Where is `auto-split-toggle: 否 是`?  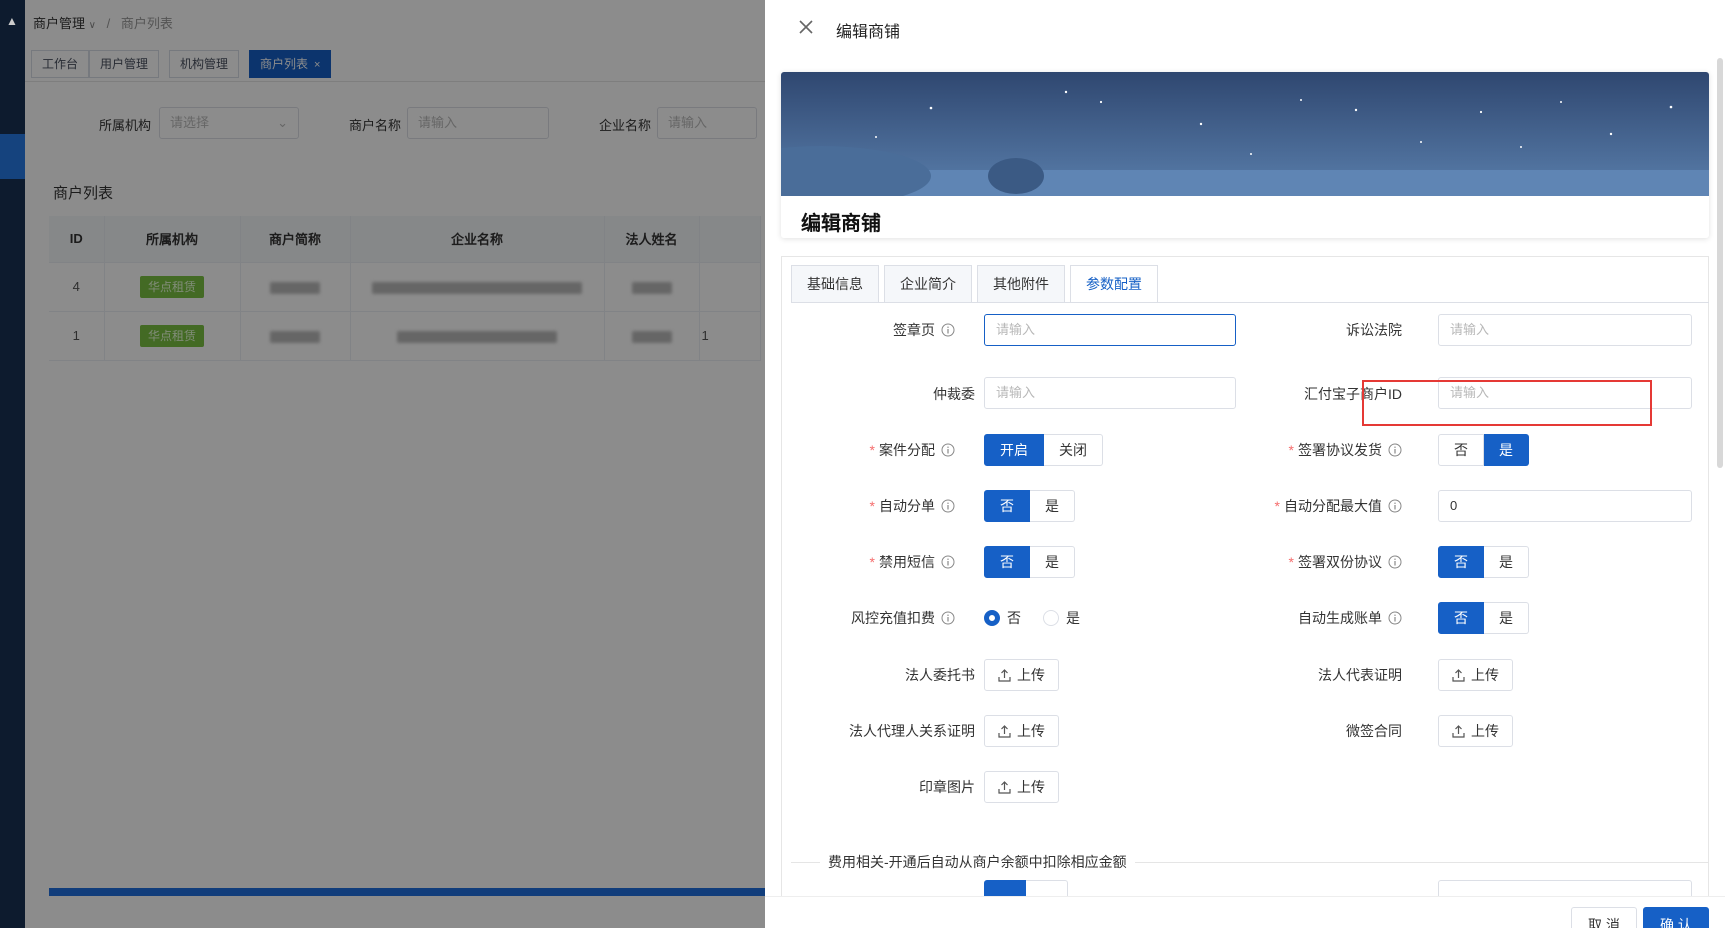
auto-split-toggle: 否 是 is located at coordinates (1029, 506).